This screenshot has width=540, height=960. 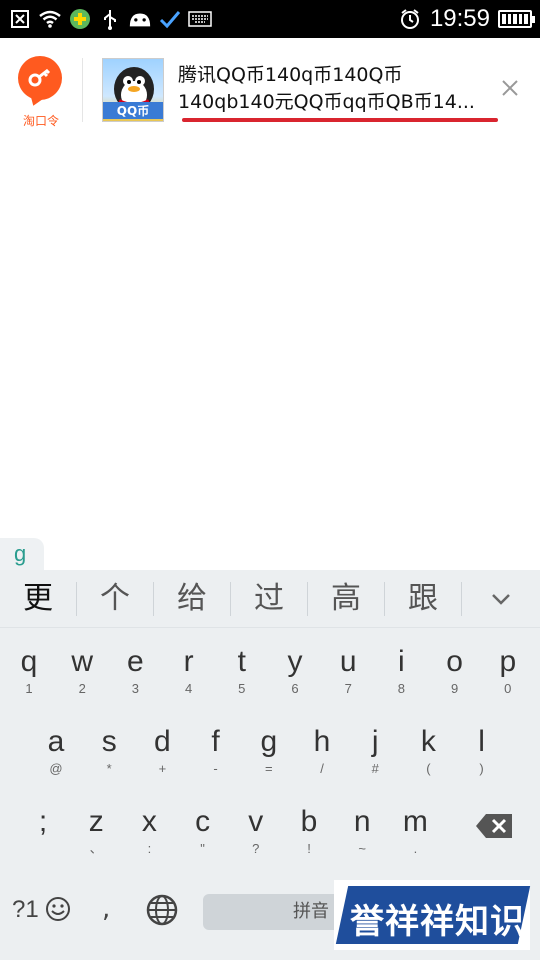 What do you see at coordinates (80, 19) in the screenshot?
I see `game-icon` at bounding box center [80, 19].